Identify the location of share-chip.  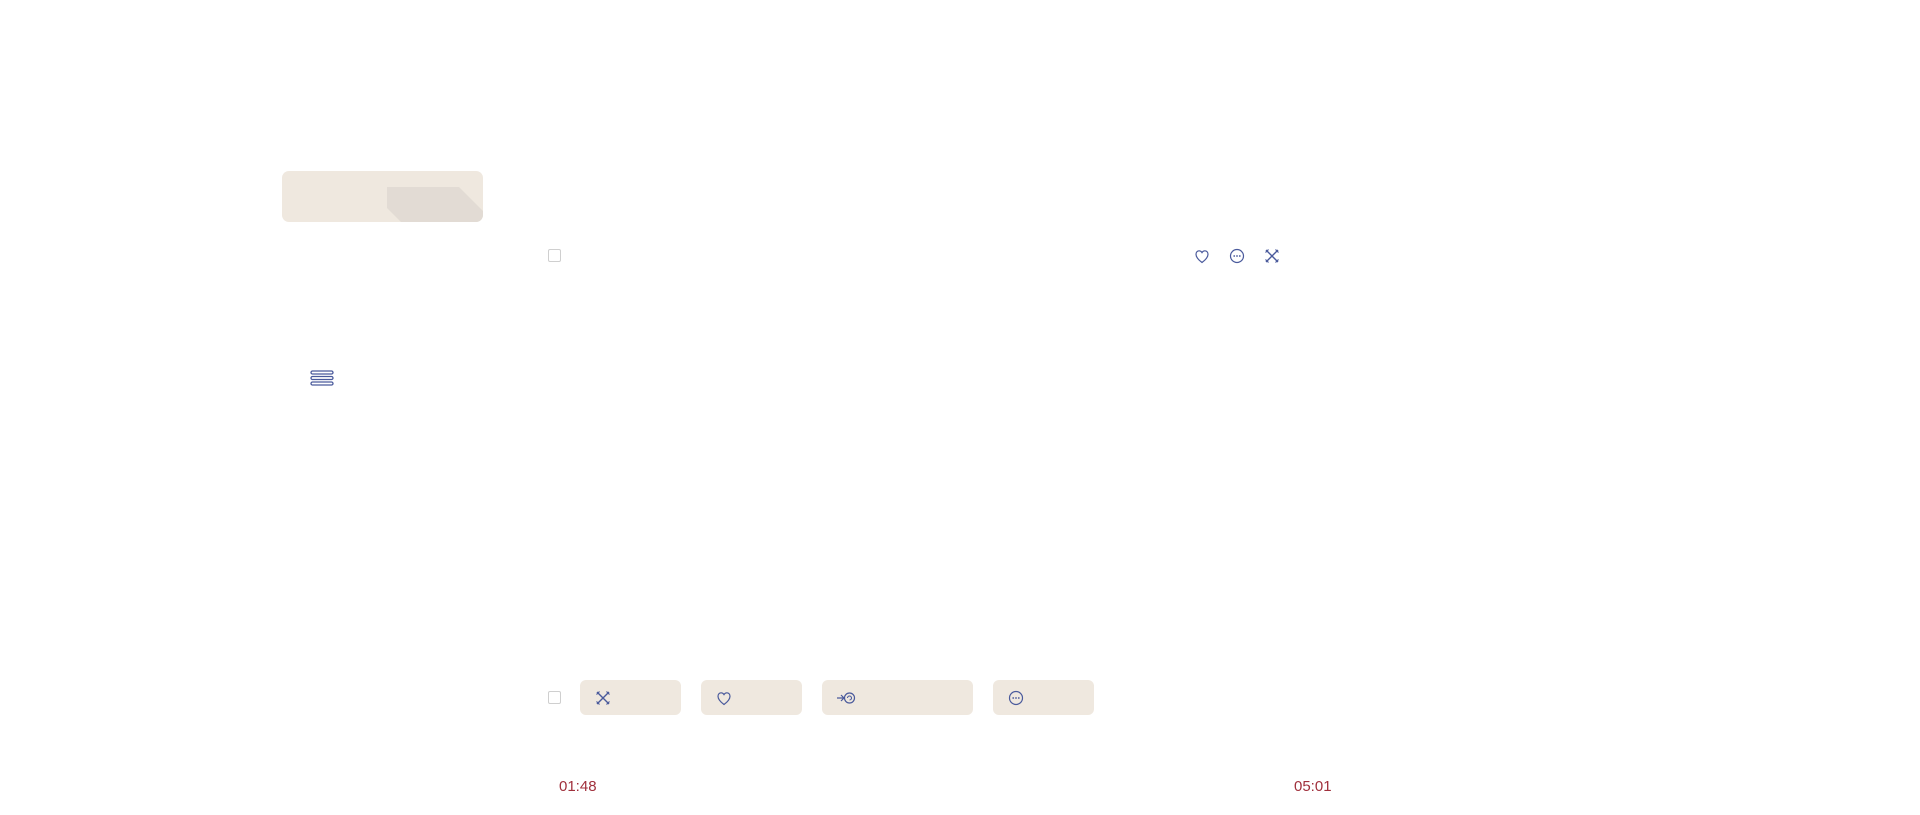
(897, 697).